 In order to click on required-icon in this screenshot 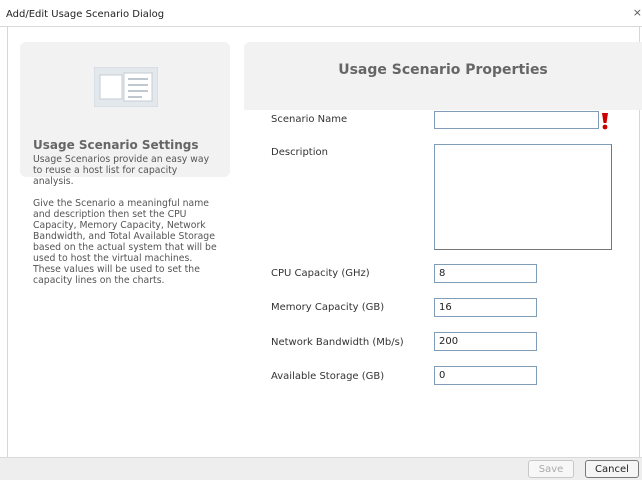, I will do `click(605, 121)`.